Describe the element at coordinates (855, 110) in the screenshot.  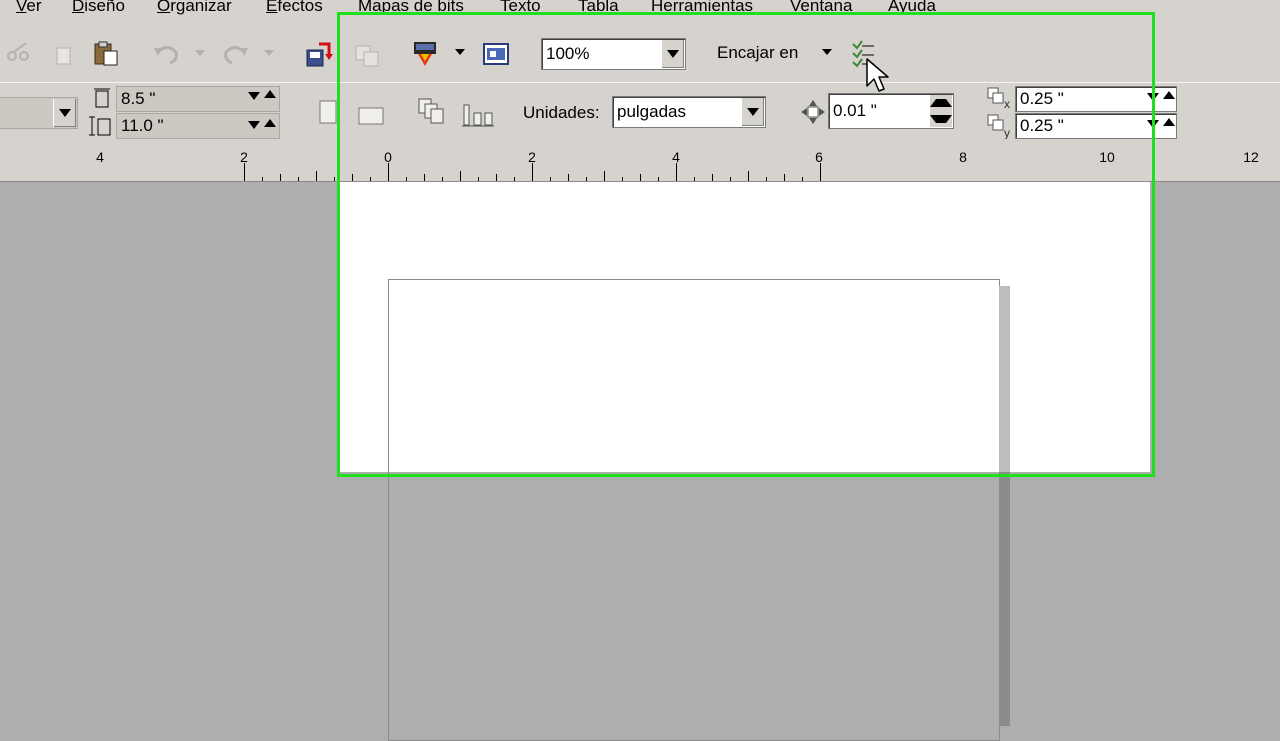
I see `nudge-distance-value: 0.01 "` at that location.